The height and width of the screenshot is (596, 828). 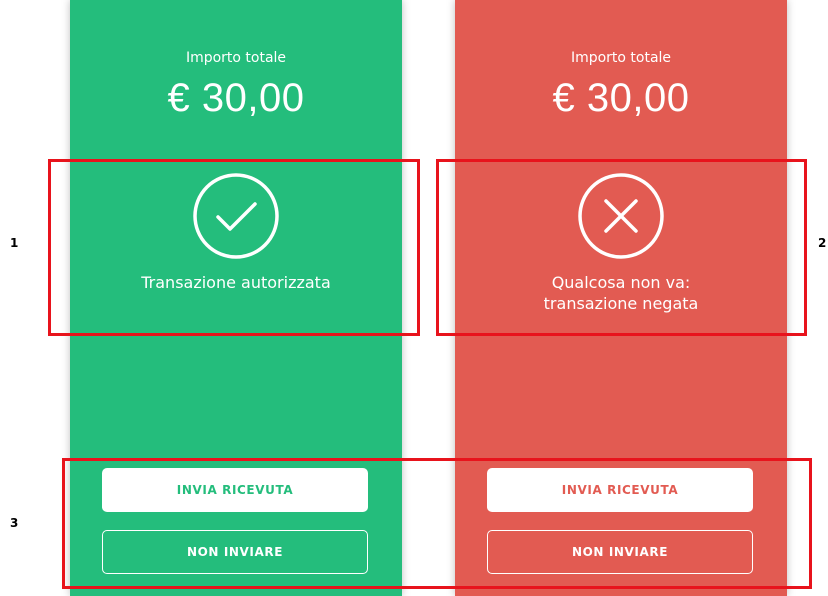 What do you see at coordinates (621, 303) in the screenshot?
I see `status-message-line: transazione negata` at bounding box center [621, 303].